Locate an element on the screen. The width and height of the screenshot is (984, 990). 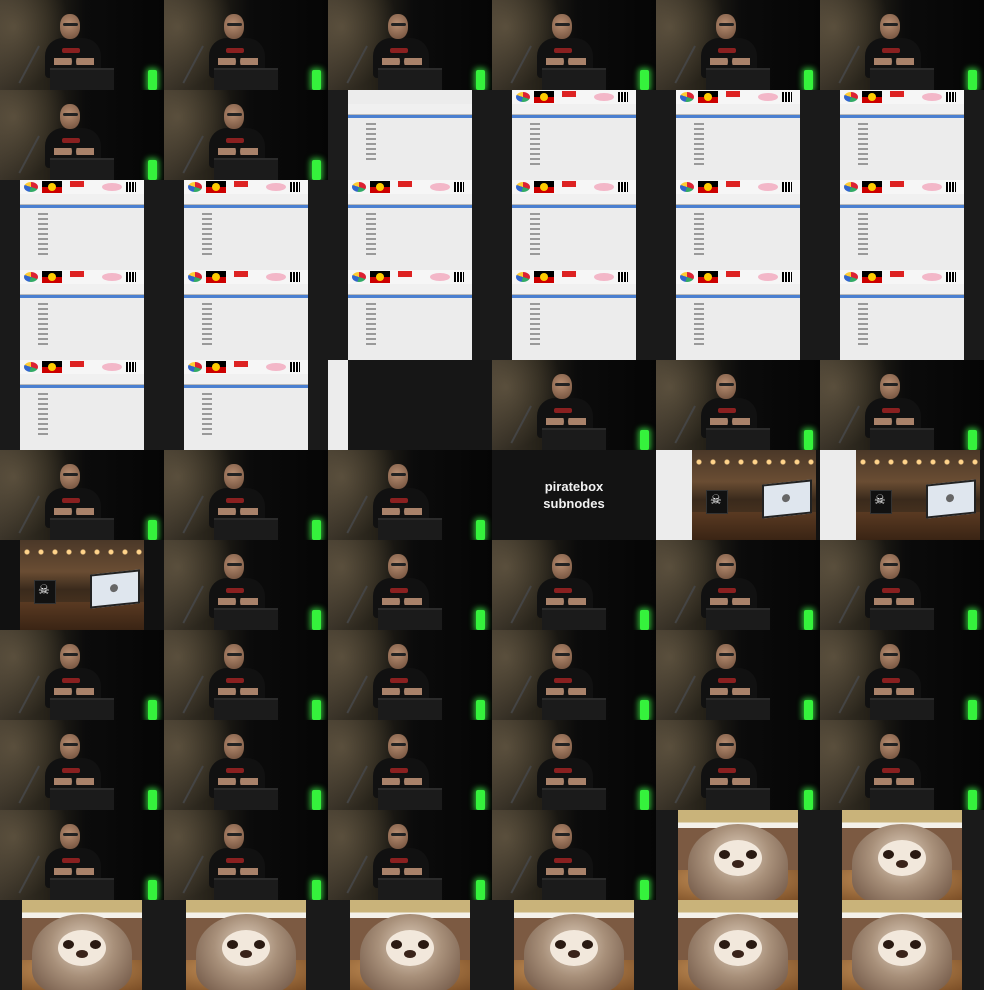
wooden-table is located at coordinates (918, 526).